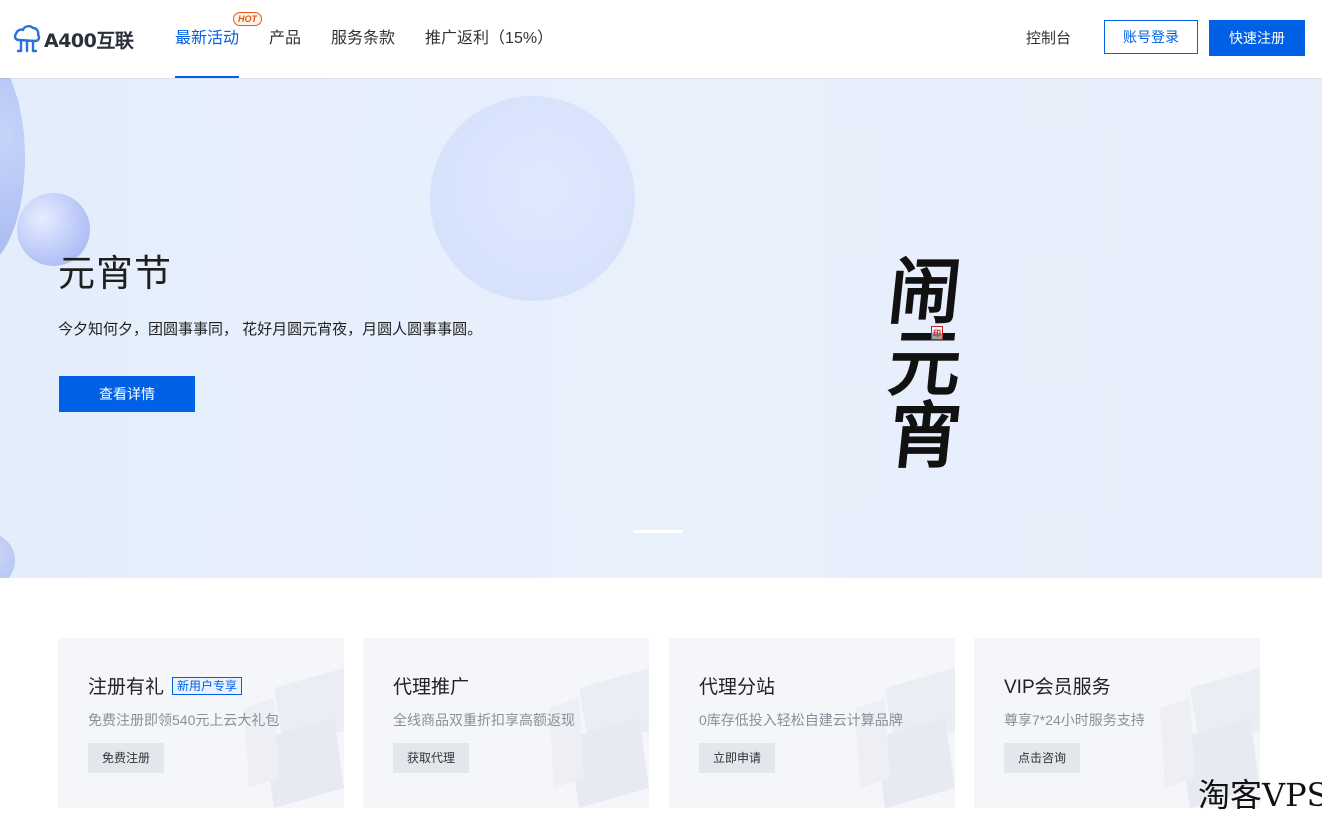  I want to click on calligraphy-char: 宵, so click(925, 435).